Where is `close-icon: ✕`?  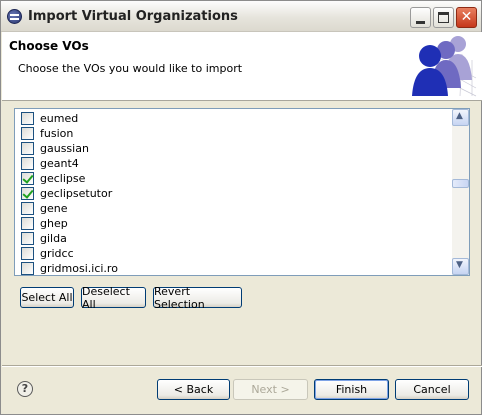
close-icon: ✕ is located at coordinates (466, 17).